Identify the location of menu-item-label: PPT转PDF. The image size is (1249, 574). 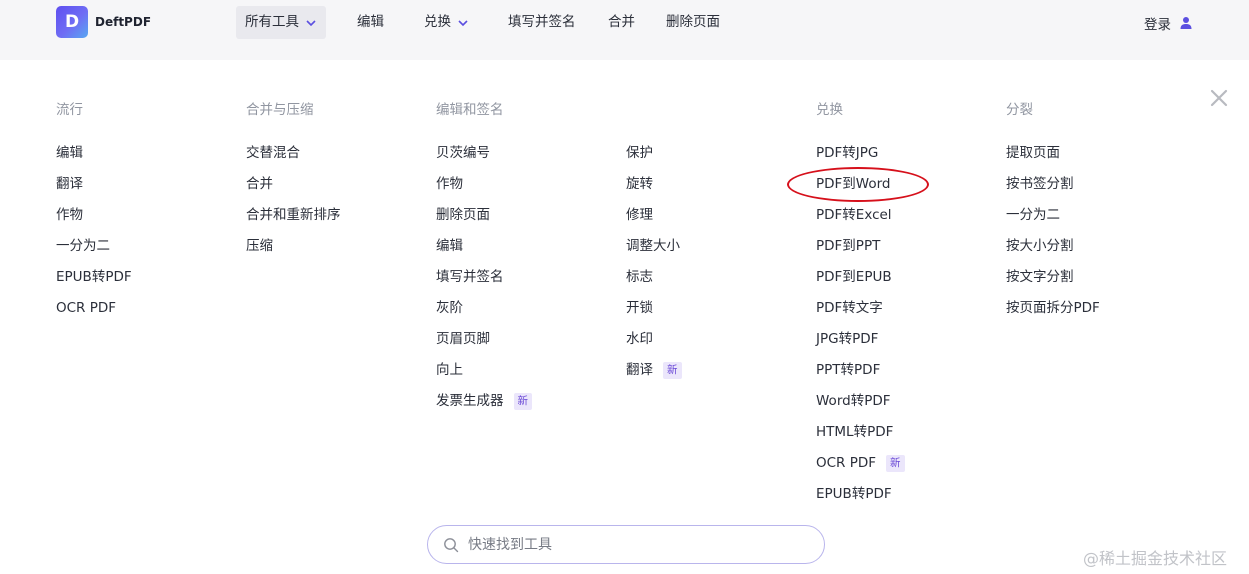
(848, 370).